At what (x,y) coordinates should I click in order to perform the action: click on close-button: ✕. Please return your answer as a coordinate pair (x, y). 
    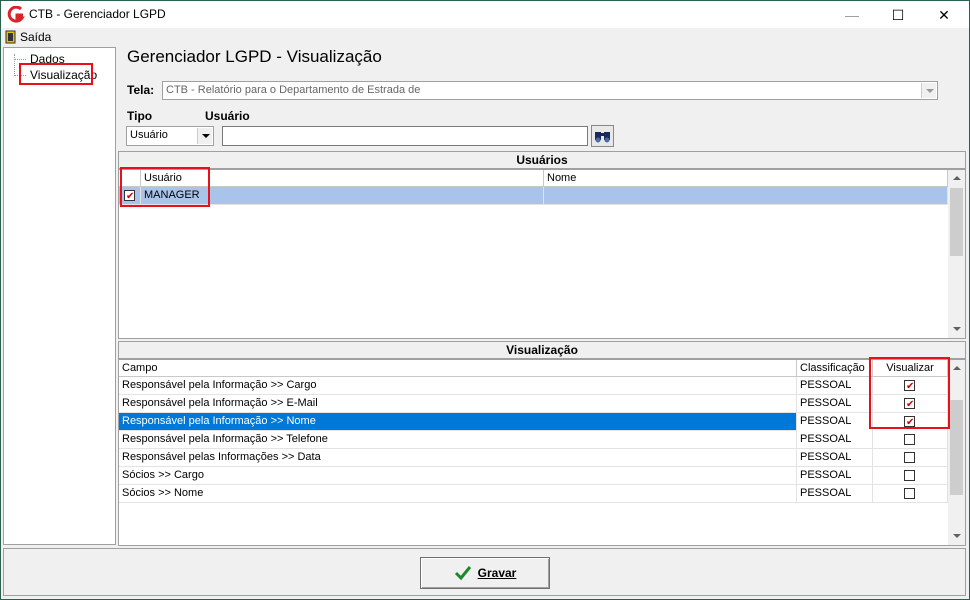
    Looking at the image, I should click on (944, 15).